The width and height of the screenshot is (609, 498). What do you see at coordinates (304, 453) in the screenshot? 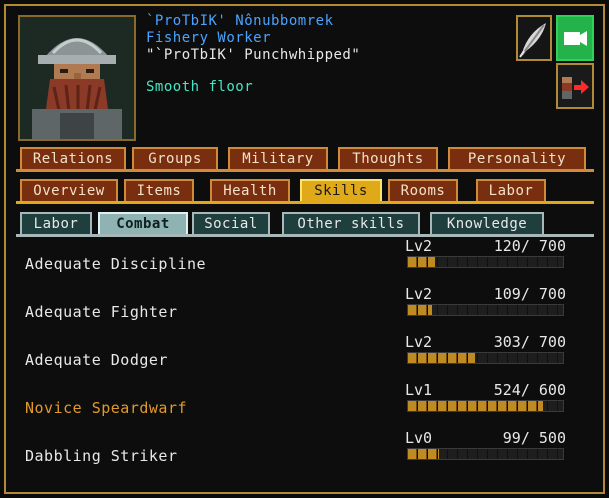
I see `skill-row: Dabbling Striker Lv0 99/ 500` at bounding box center [304, 453].